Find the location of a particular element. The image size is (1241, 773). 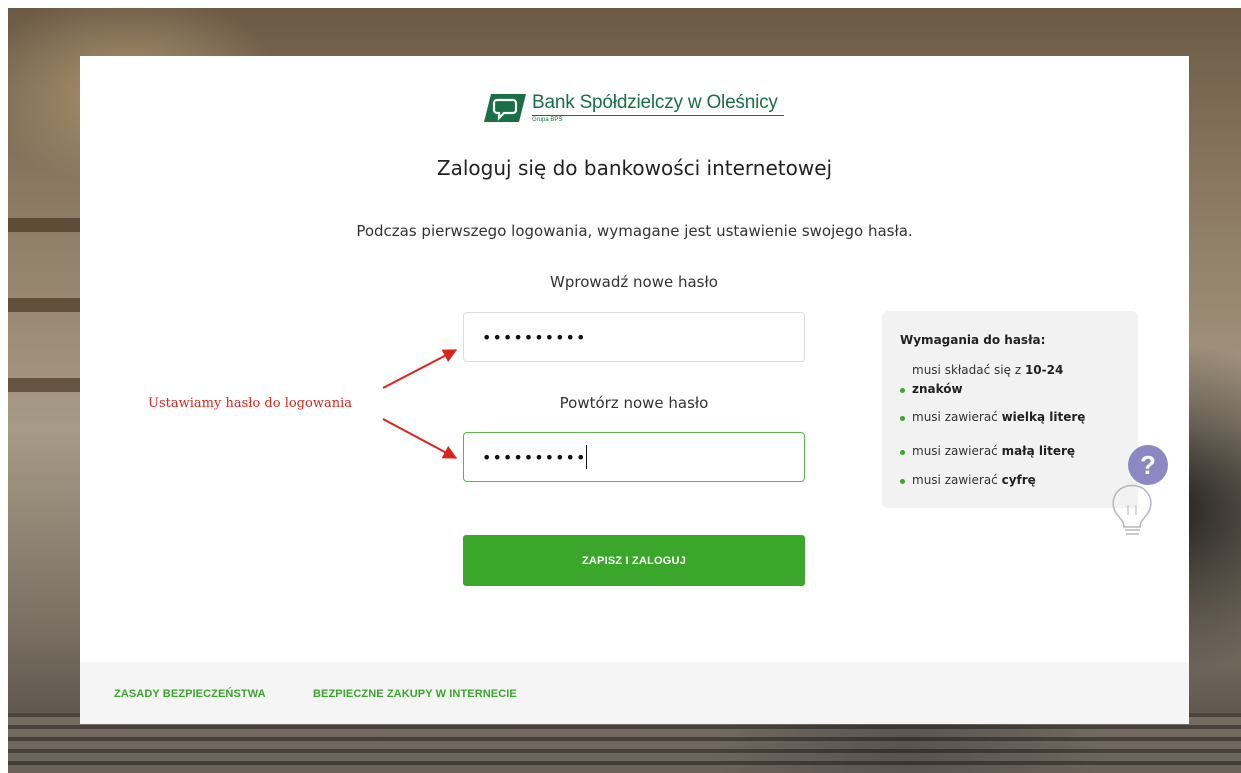

page-title: Zaloguj się do bankowości internetowej is located at coordinates (634, 168).